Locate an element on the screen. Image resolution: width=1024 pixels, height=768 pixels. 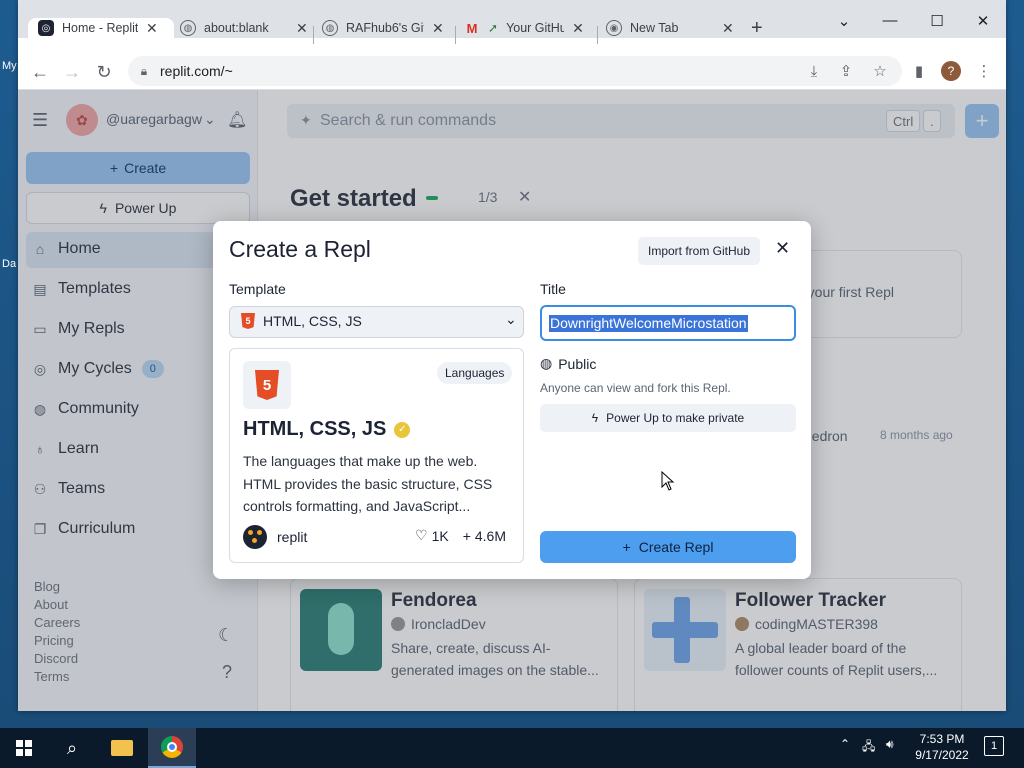
replit-icon: ◎ is located at coordinates (46, 28).